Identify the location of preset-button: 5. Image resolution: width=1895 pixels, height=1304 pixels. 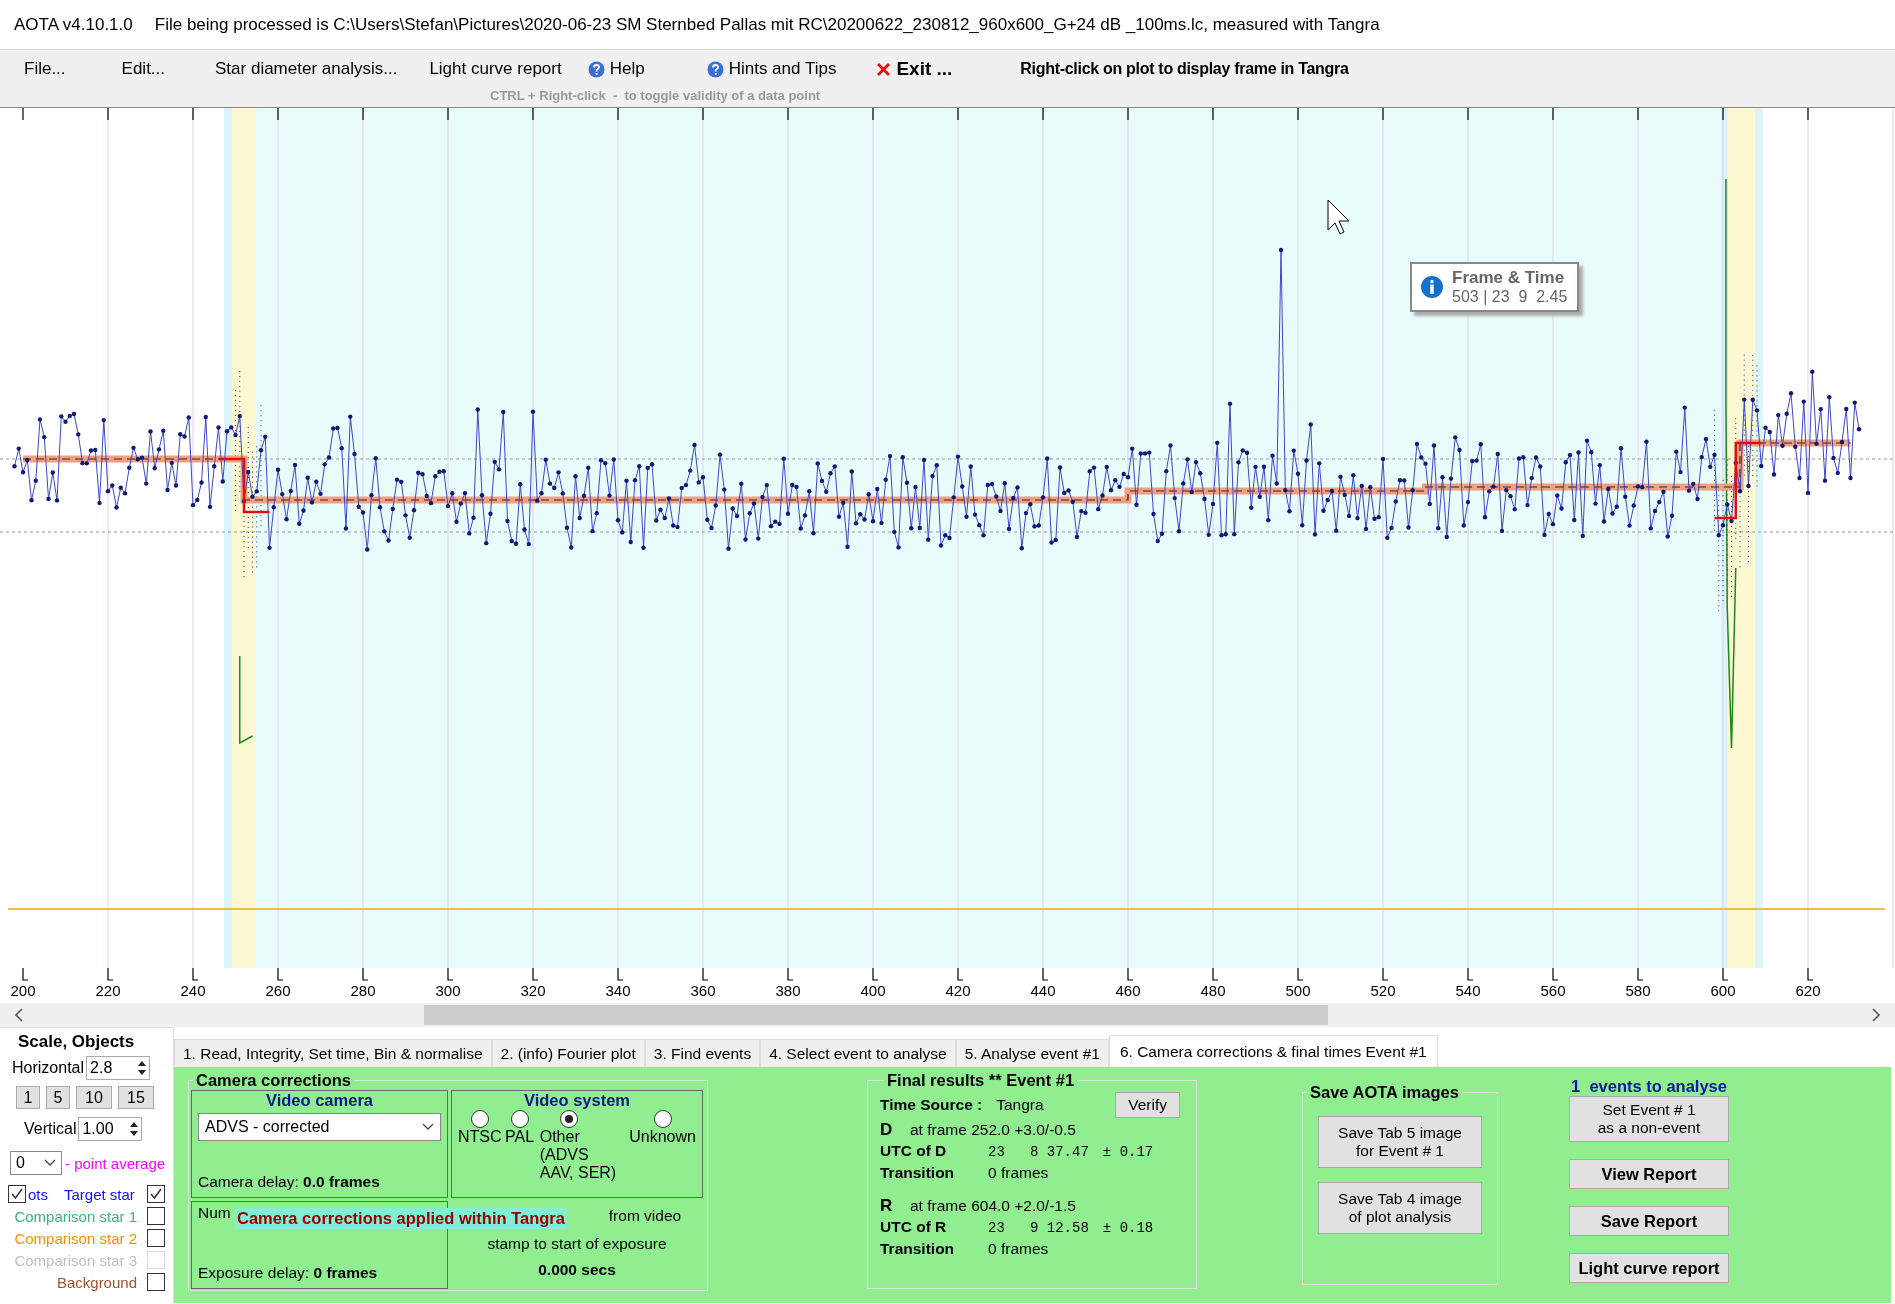
(58, 1097).